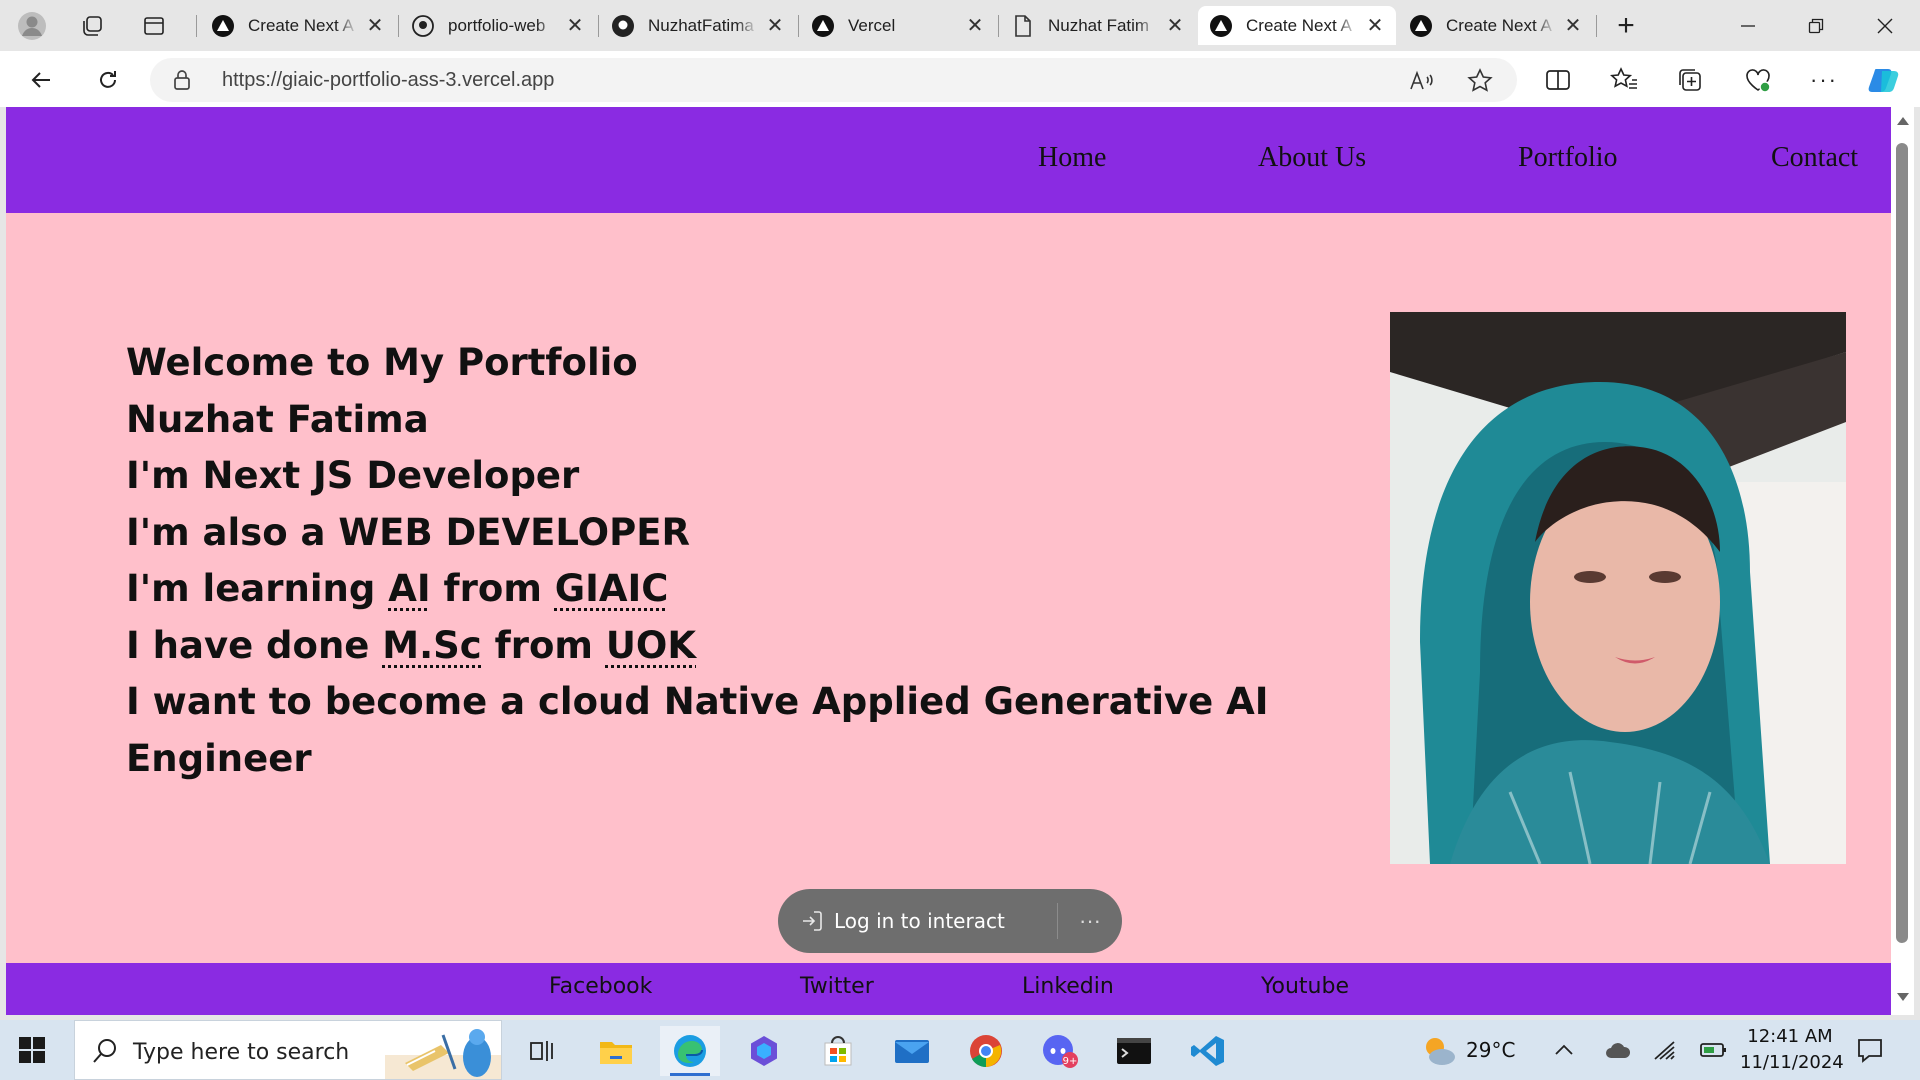 Image resolution: width=1920 pixels, height=1080 pixels. What do you see at coordinates (1903, 121) in the screenshot?
I see `scroll-up-arrow` at bounding box center [1903, 121].